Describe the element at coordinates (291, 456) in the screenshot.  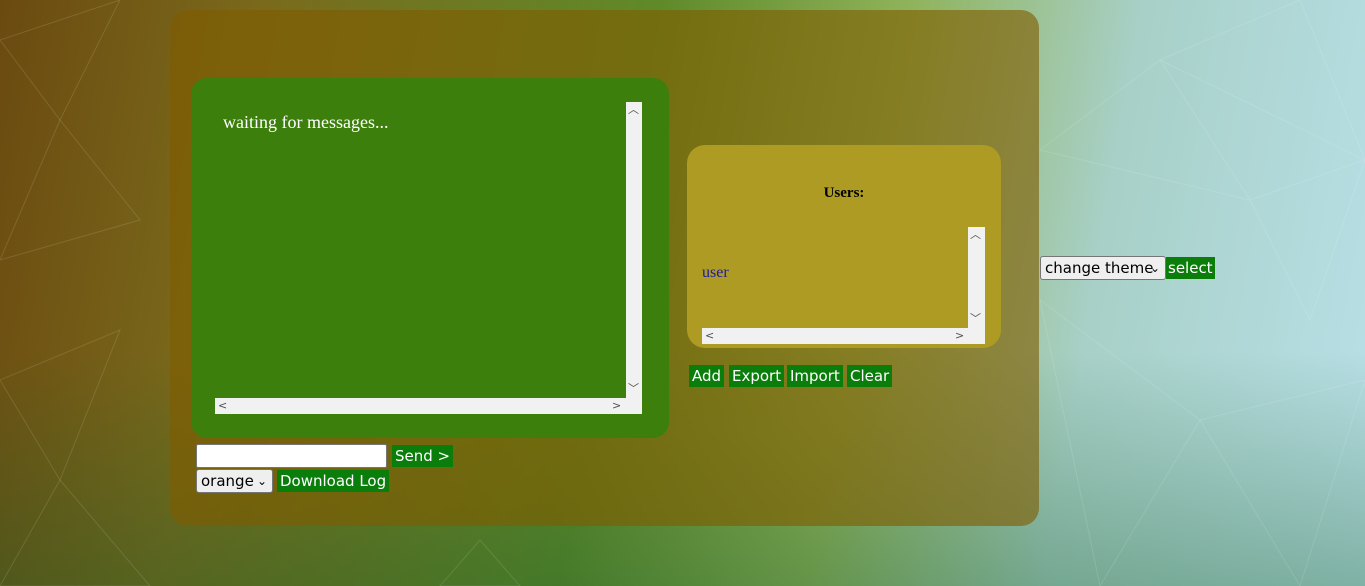
I see `message-input` at that location.